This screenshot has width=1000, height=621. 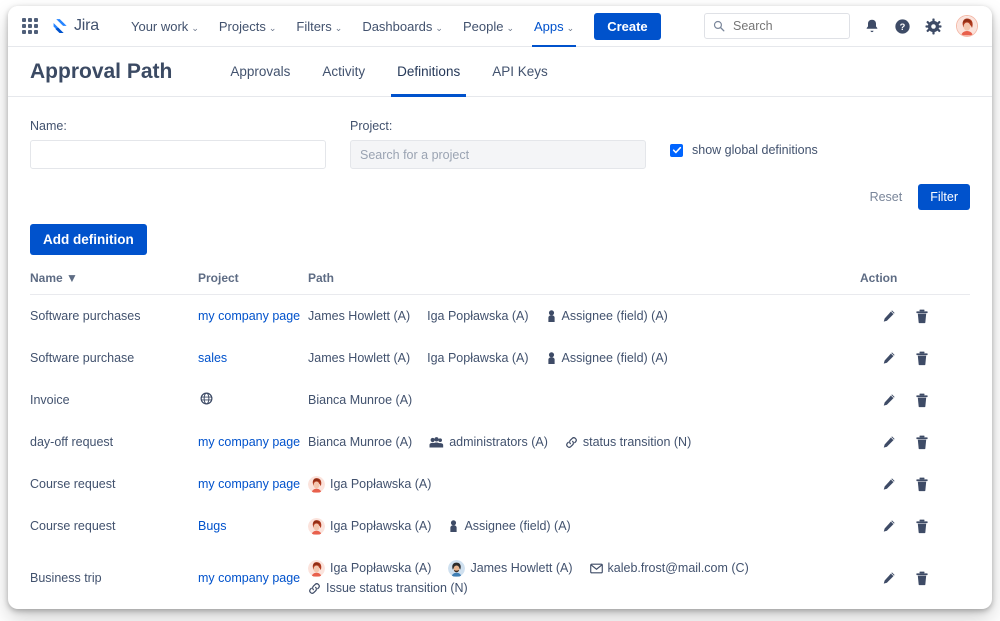 What do you see at coordinates (676, 150) in the screenshot?
I see `show-global-definitions-checkbox` at bounding box center [676, 150].